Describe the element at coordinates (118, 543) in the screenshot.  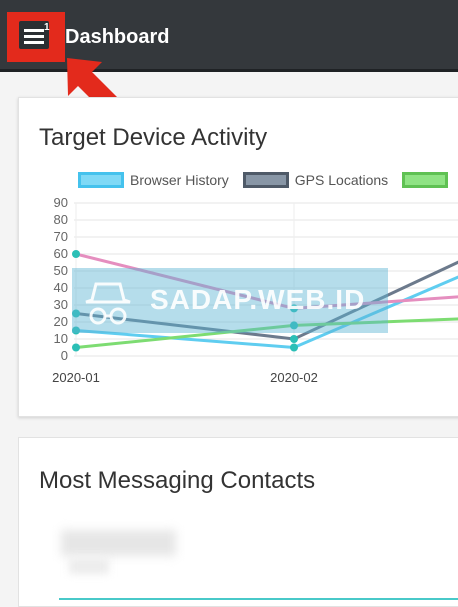
I see `blurred-contact-name` at that location.